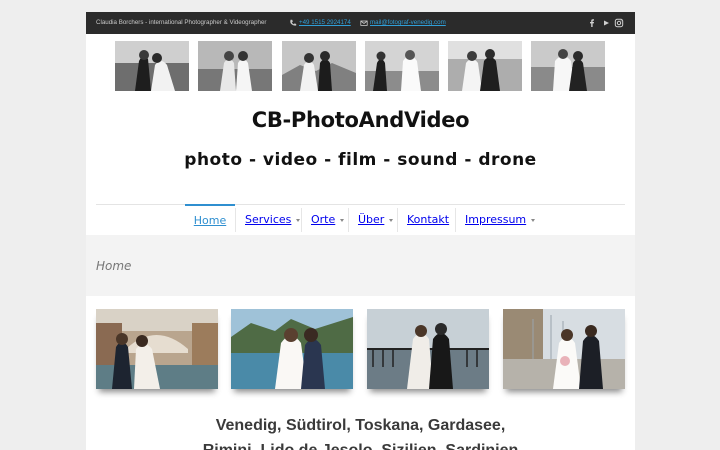  What do you see at coordinates (360, 160) in the screenshot?
I see `site-tagline: photo - video - film - sound - drone` at bounding box center [360, 160].